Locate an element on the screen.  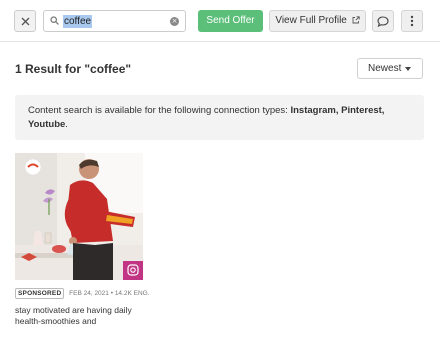
sort-dropdown: Newest is located at coordinates (390, 68).